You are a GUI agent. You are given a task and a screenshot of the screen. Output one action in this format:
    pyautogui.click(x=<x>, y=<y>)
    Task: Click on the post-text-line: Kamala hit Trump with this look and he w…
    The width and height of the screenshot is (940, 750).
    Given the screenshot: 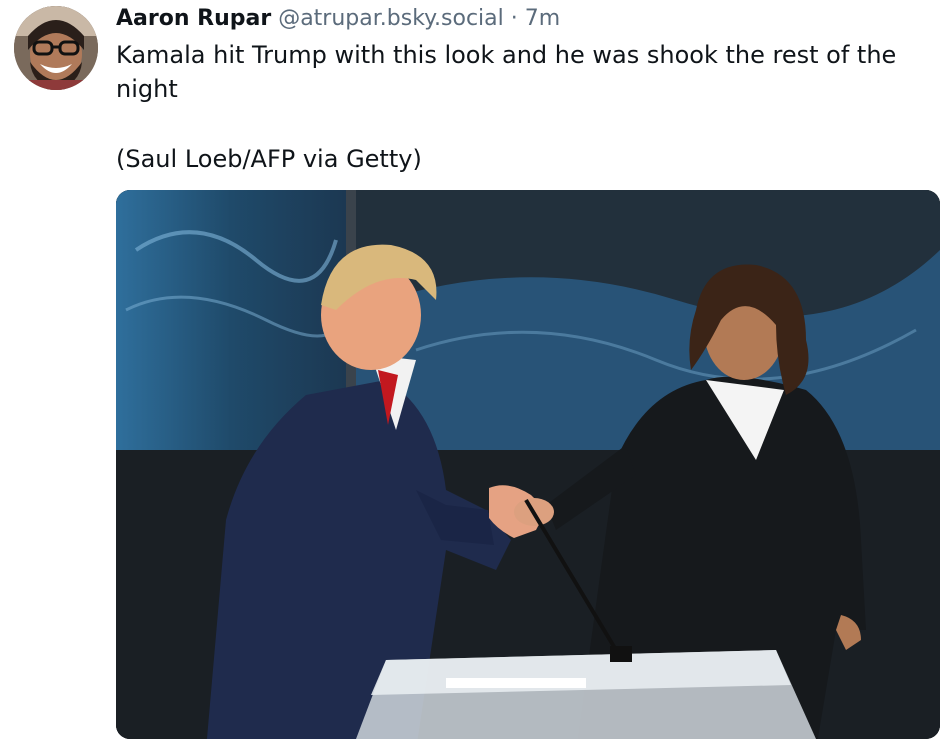 What is the action you would take?
    pyautogui.click(x=506, y=72)
    